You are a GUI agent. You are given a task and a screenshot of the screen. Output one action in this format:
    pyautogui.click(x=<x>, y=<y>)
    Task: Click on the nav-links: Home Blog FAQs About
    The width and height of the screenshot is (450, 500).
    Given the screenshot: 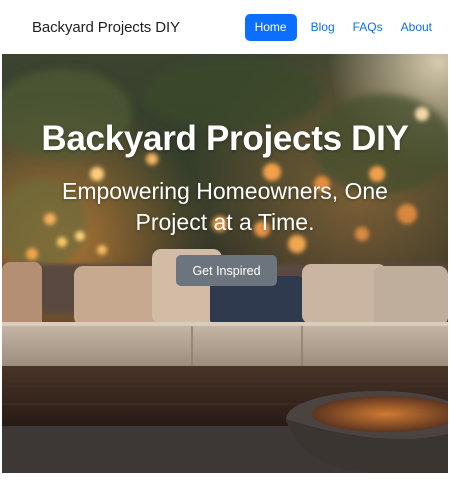 What is the action you would take?
    pyautogui.click(x=342, y=27)
    